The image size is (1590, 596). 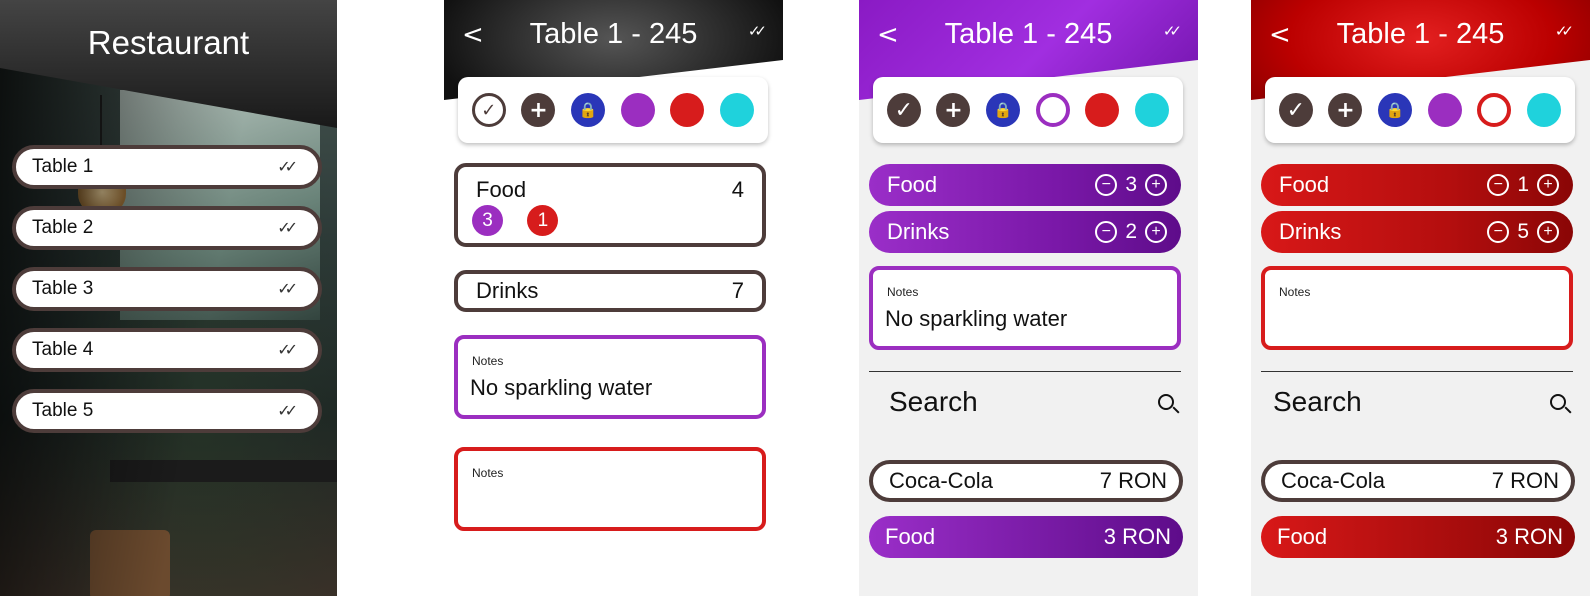 What do you see at coordinates (610, 291) in the screenshot?
I see `drinks-card: Drinks 7` at bounding box center [610, 291].